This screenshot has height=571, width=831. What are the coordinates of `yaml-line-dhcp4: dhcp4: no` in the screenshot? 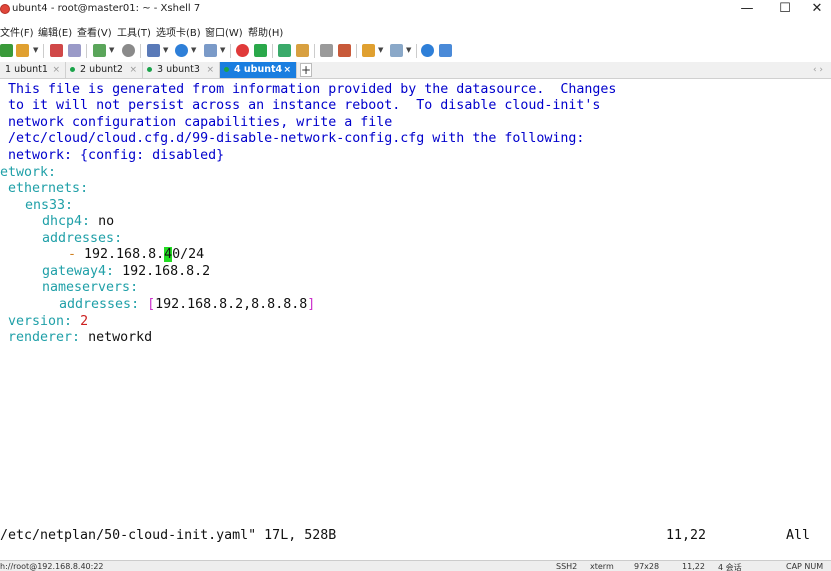 It's located at (78, 221).